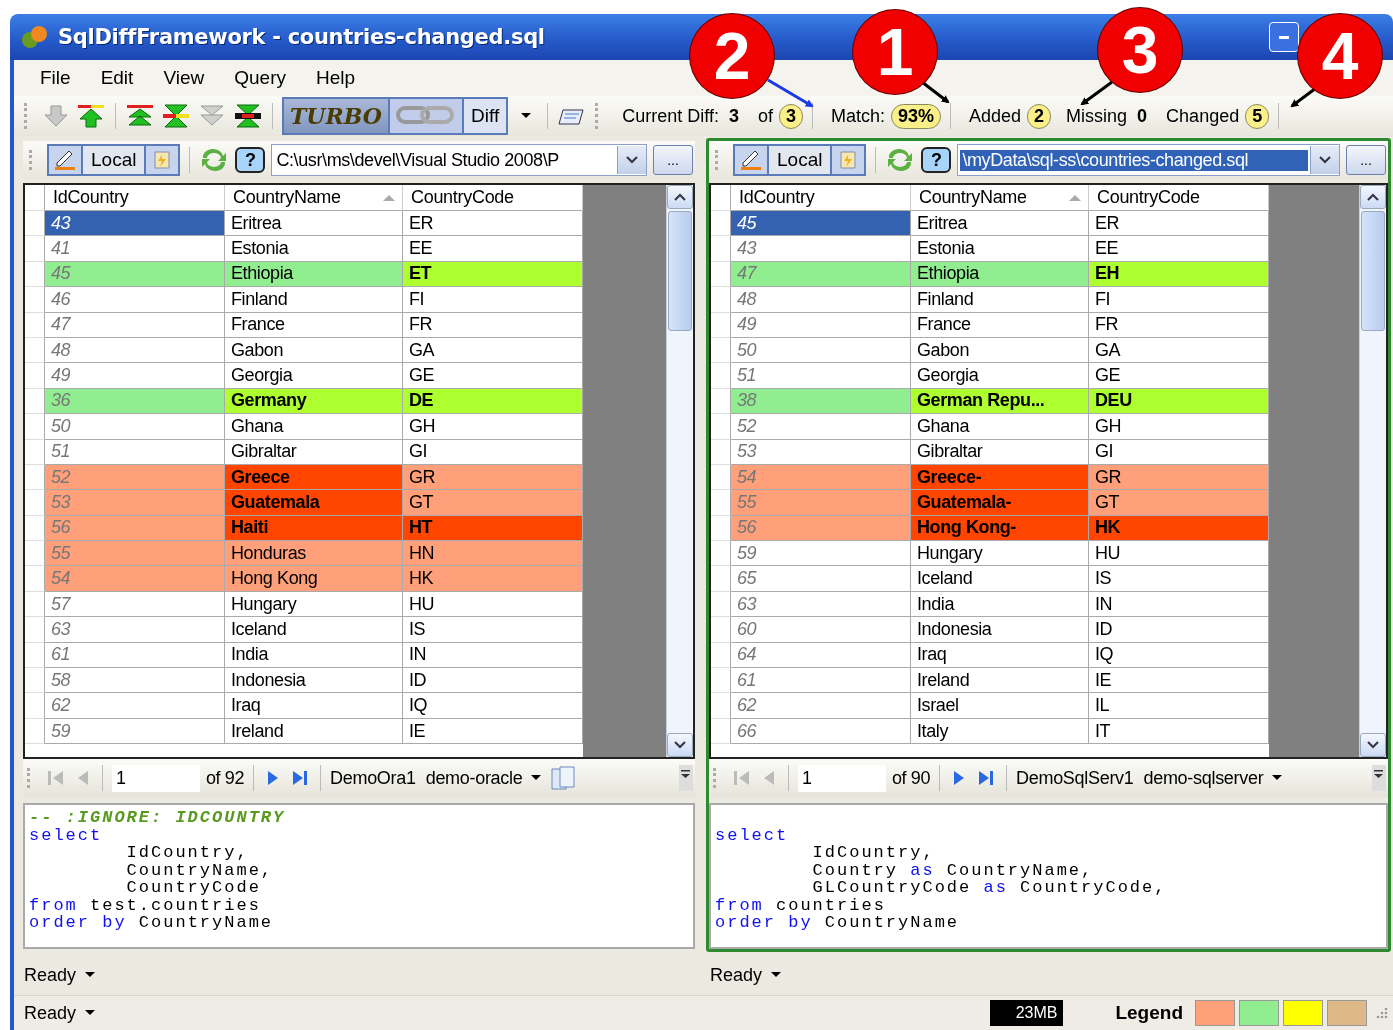  Describe the element at coordinates (1048, 876) in the screenshot. I see `sql-editor: select IdCountry, Country as CountryName, GLCountryCode as CountryCode, from countries order by CountryName` at that location.